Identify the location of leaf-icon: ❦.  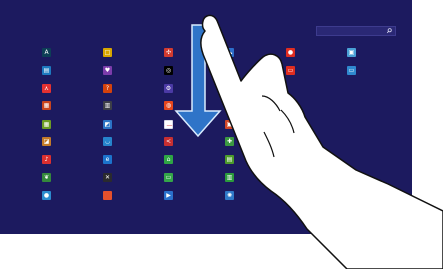
(46, 177).